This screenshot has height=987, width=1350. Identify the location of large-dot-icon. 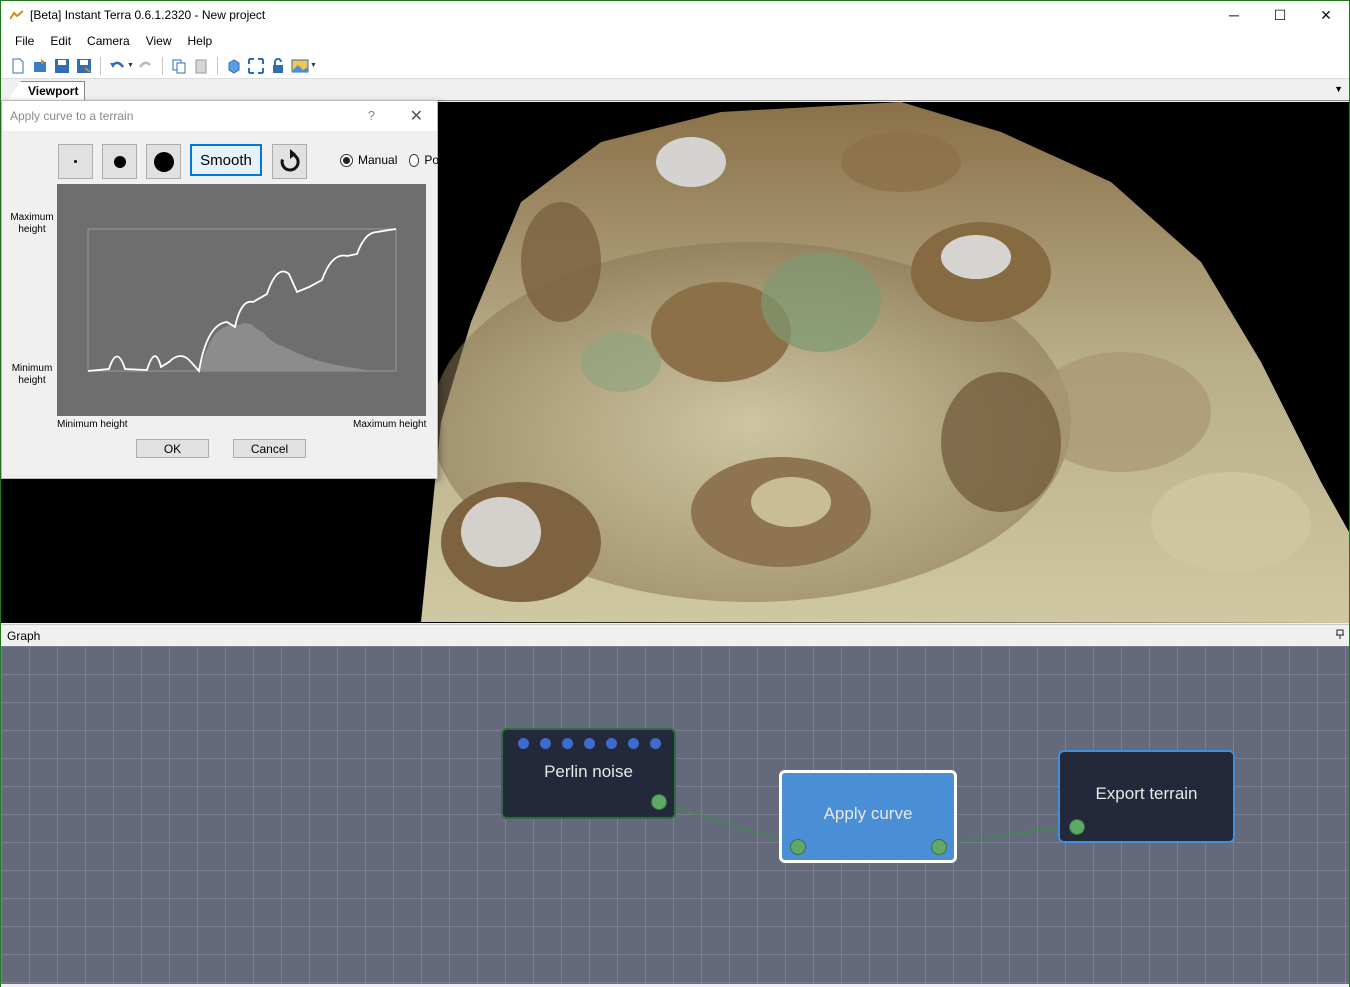
(163, 161).